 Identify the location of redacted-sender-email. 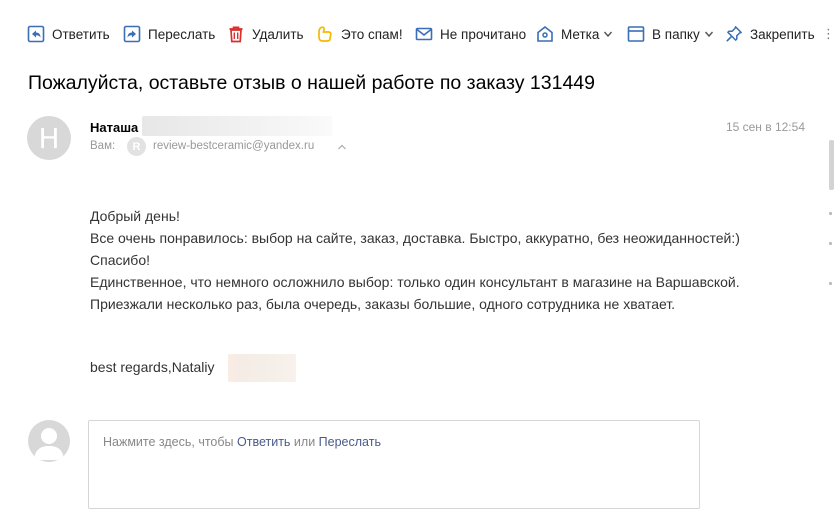
(237, 126).